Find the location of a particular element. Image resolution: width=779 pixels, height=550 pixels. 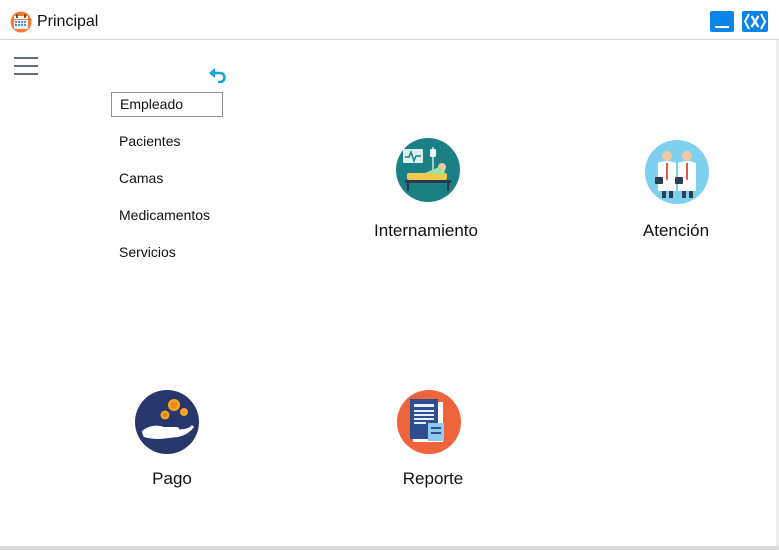

hamburger-menu-icon is located at coordinates (26, 66).